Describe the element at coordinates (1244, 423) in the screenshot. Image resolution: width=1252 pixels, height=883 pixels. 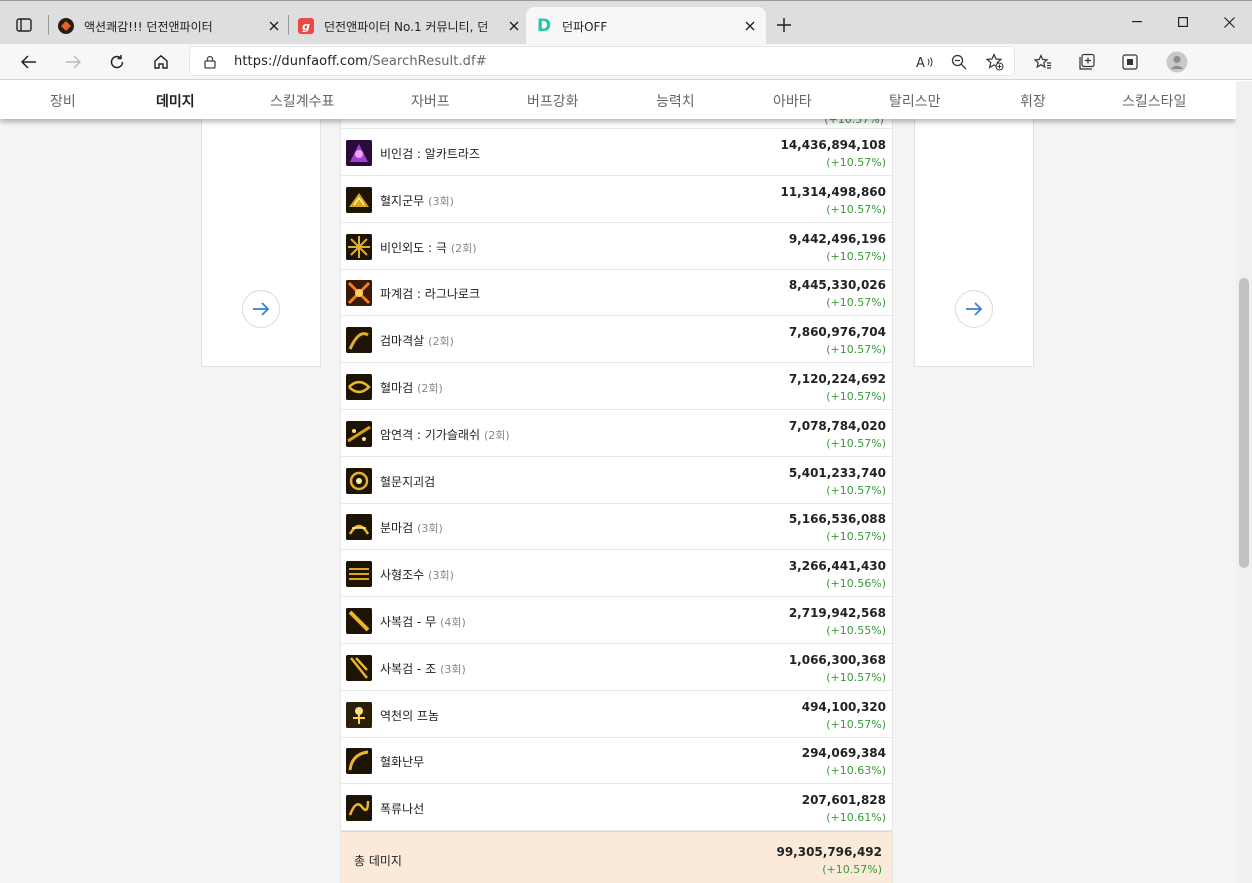
I see `scrollbar-thumb` at that location.